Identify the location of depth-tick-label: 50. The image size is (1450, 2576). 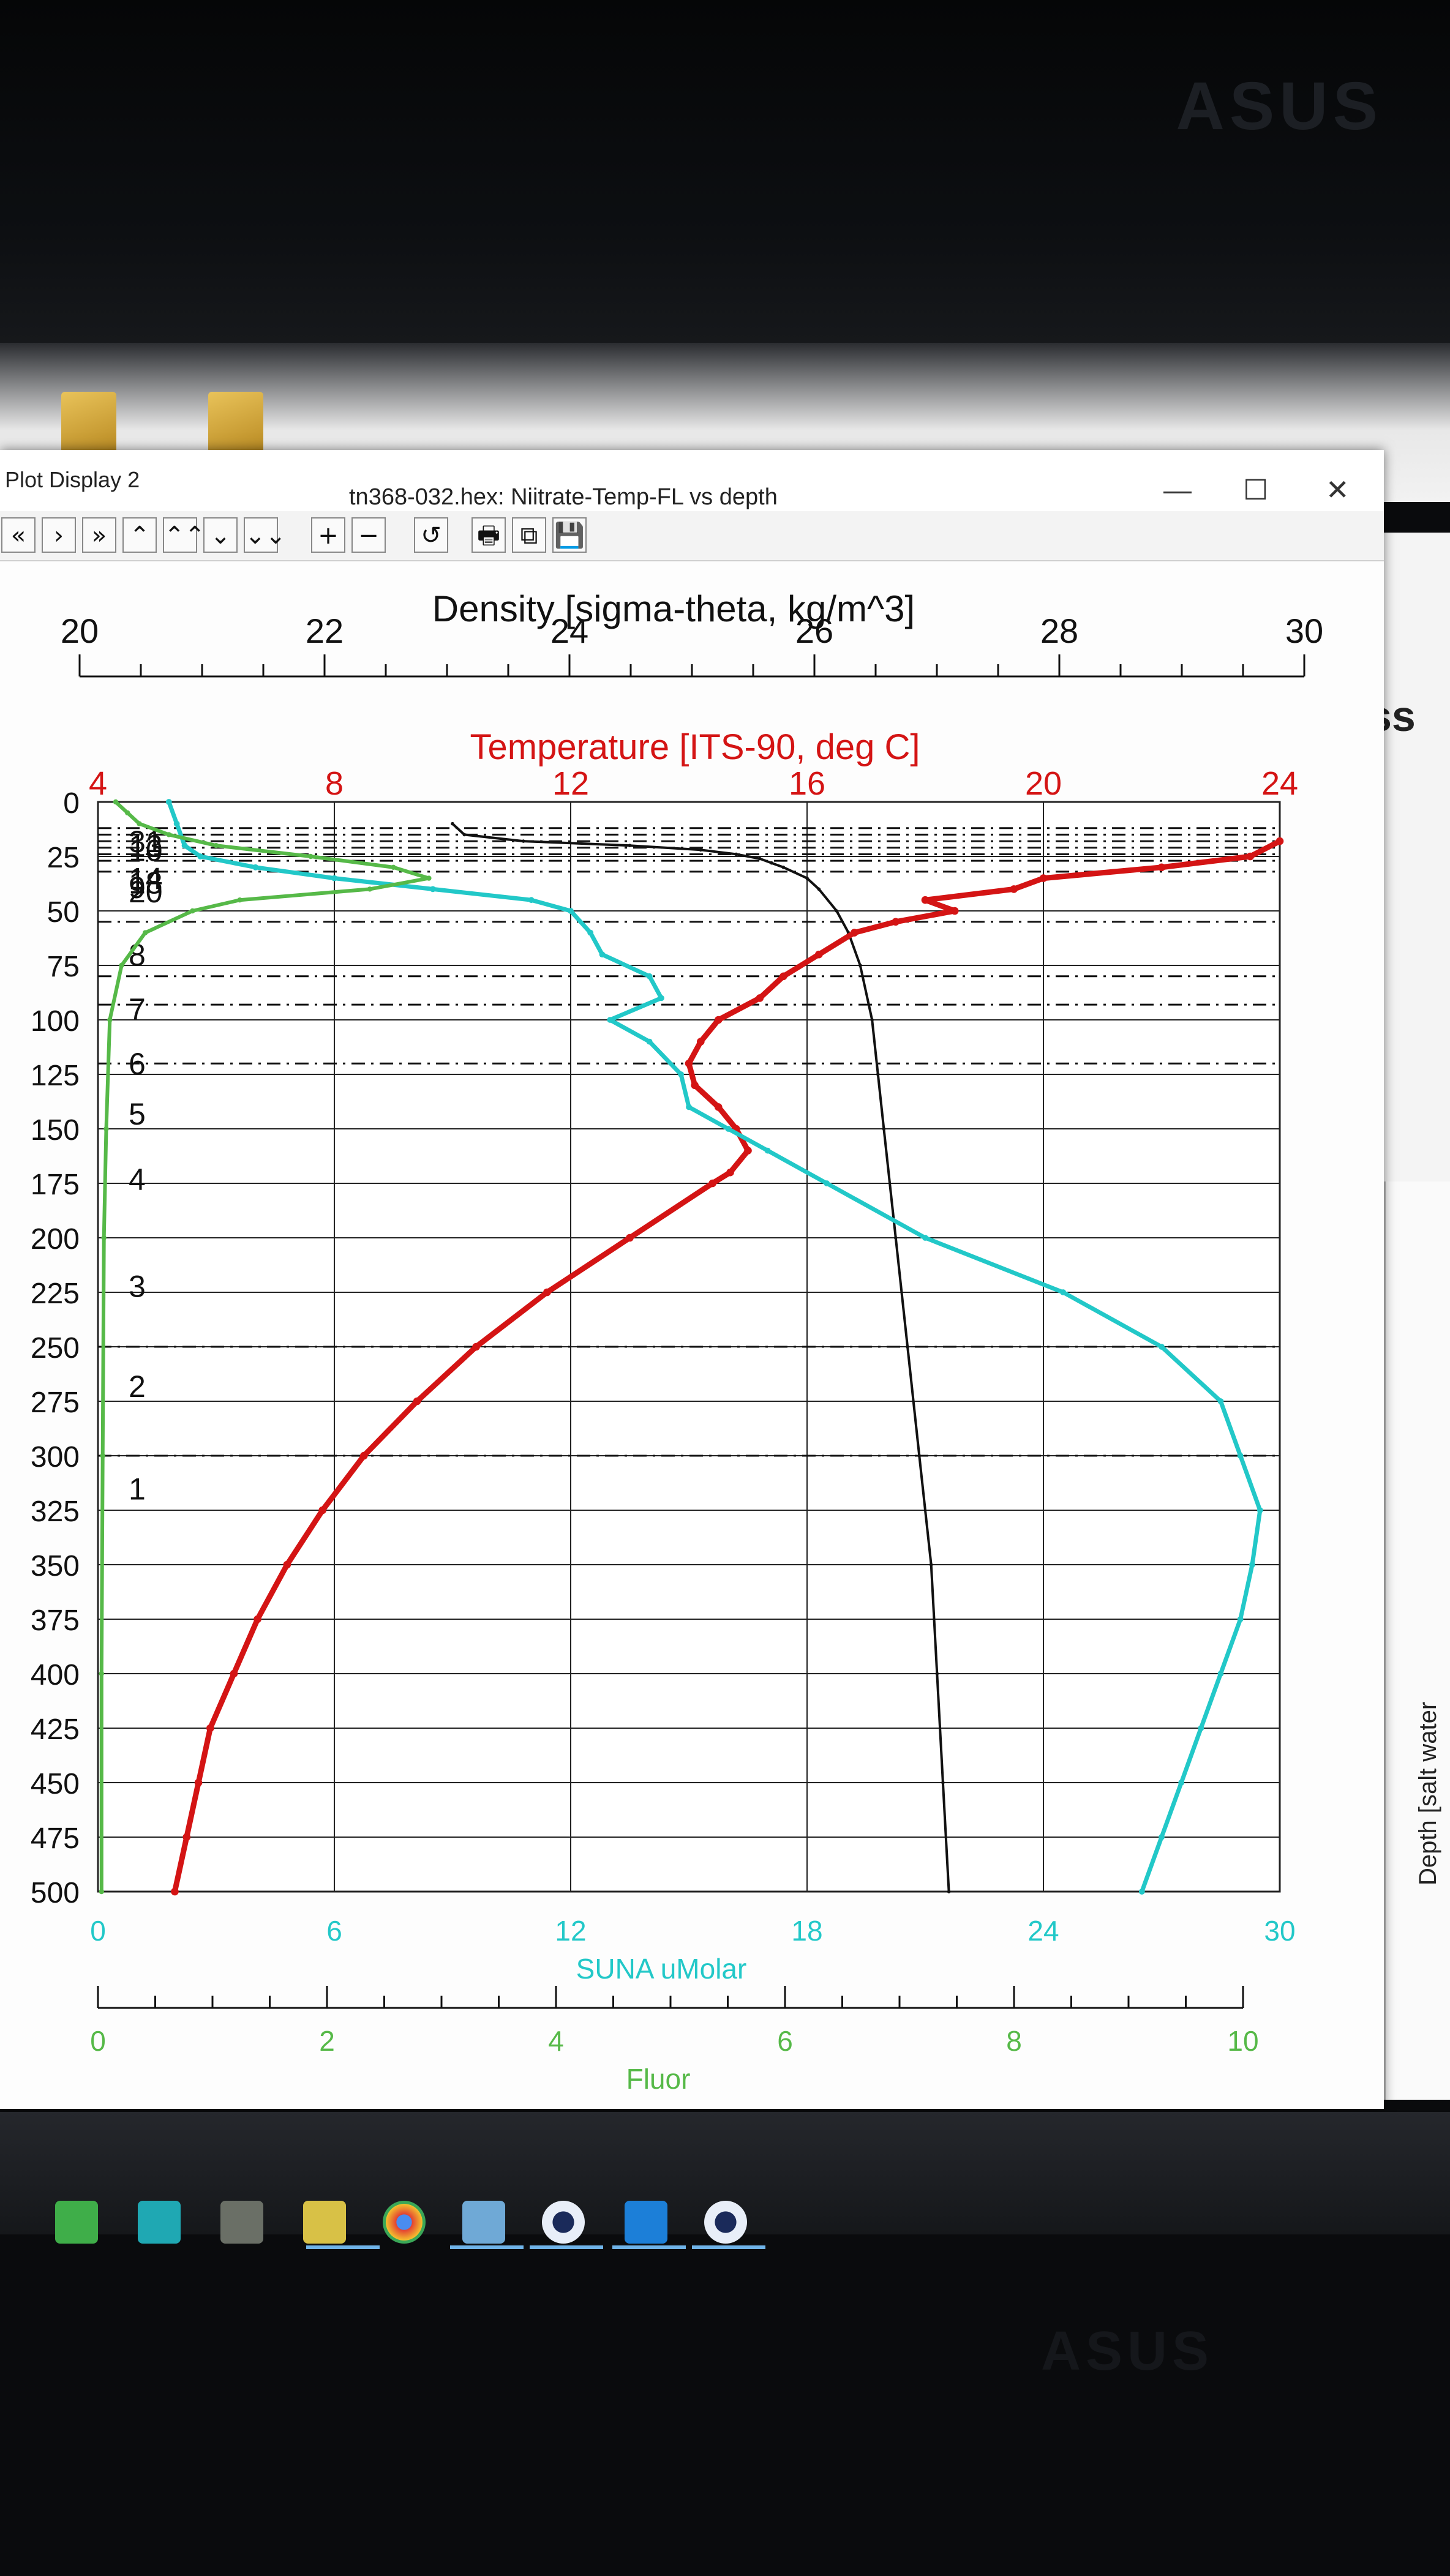
(63, 912).